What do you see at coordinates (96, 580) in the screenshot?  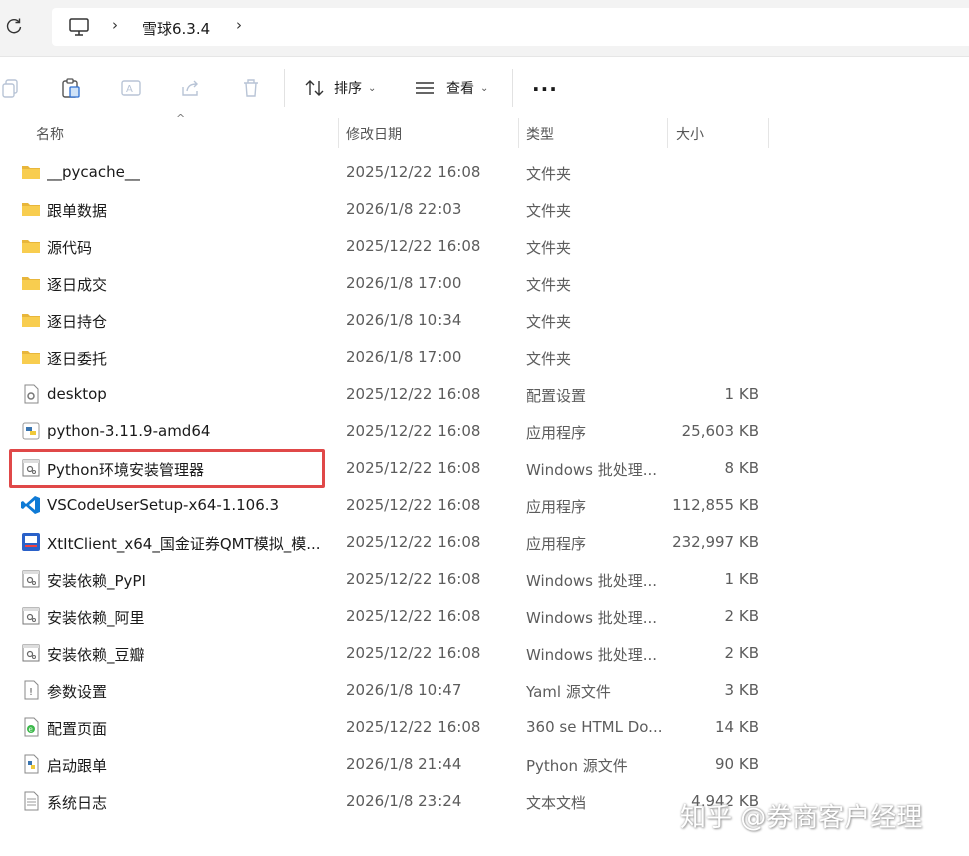 I see `file-name: 安装依赖_PyPI` at bounding box center [96, 580].